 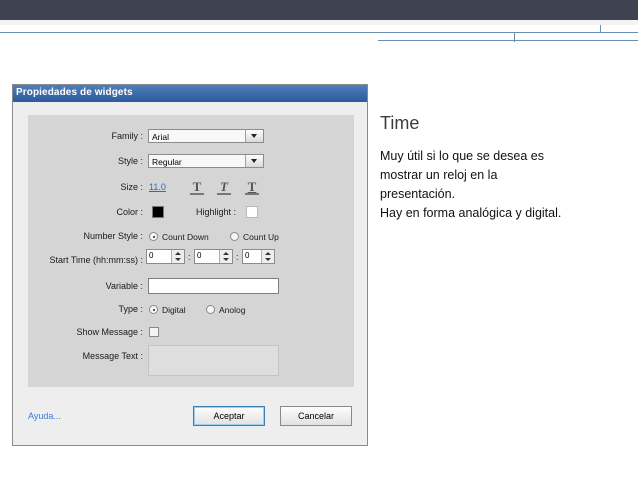 What do you see at coordinates (124, 286) in the screenshot?
I see `variable-label: Variable :` at bounding box center [124, 286].